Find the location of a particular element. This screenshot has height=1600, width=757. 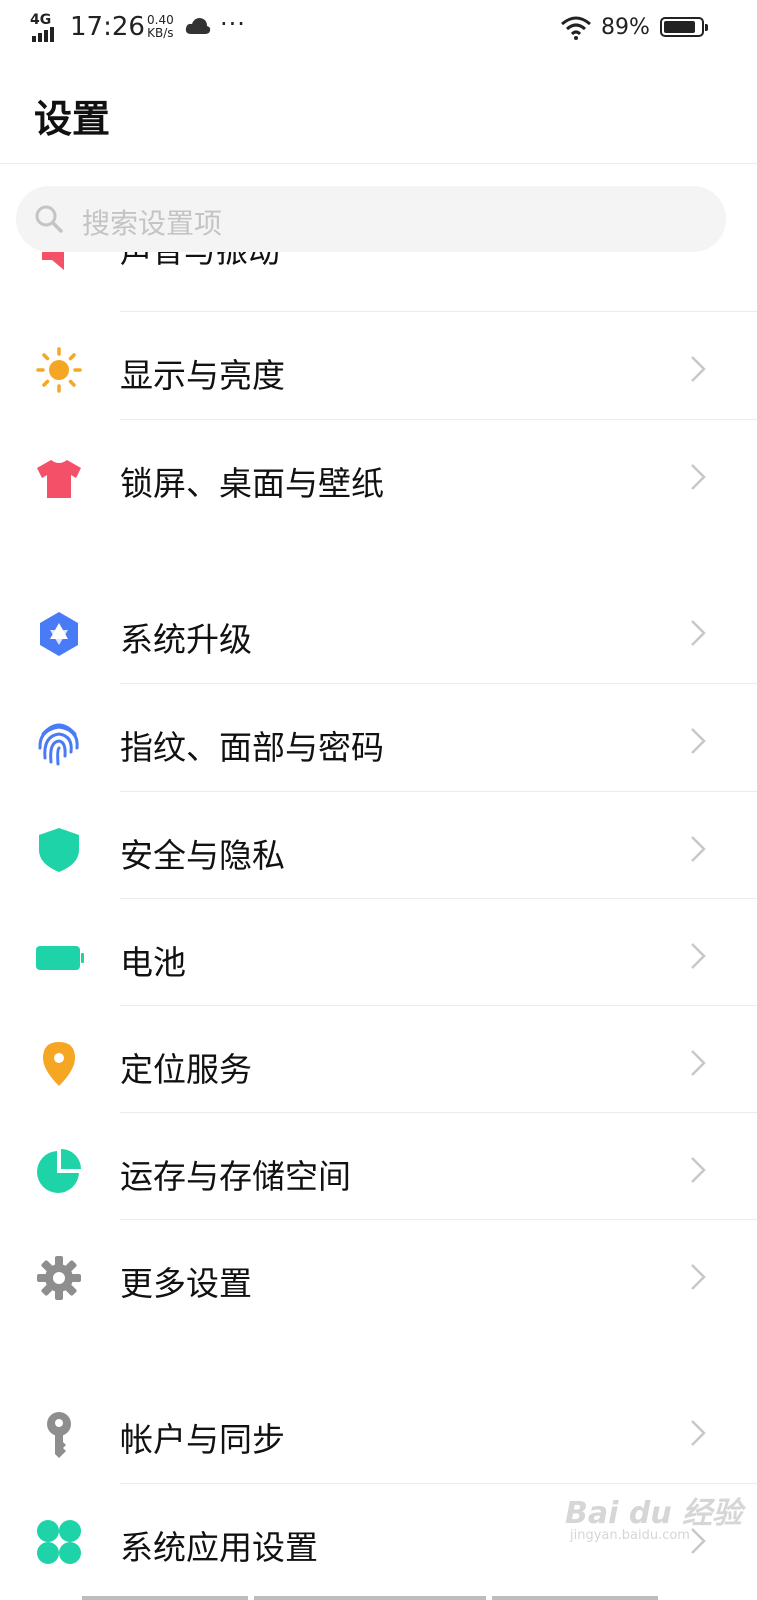

location-pin-icon is located at coordinates (59, 1064).